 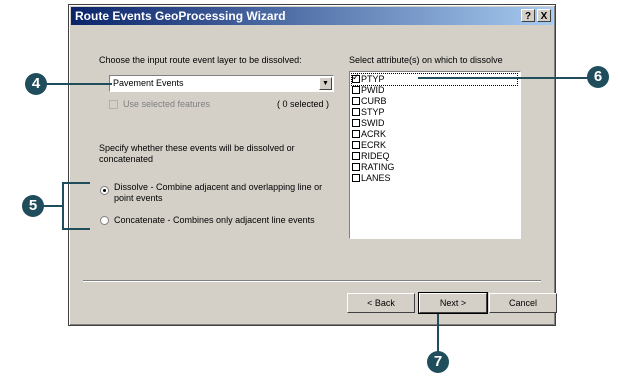 I want to click on title-bar: Route Events GeoProcessing Wizard ? X, so click(x=312, y=16).